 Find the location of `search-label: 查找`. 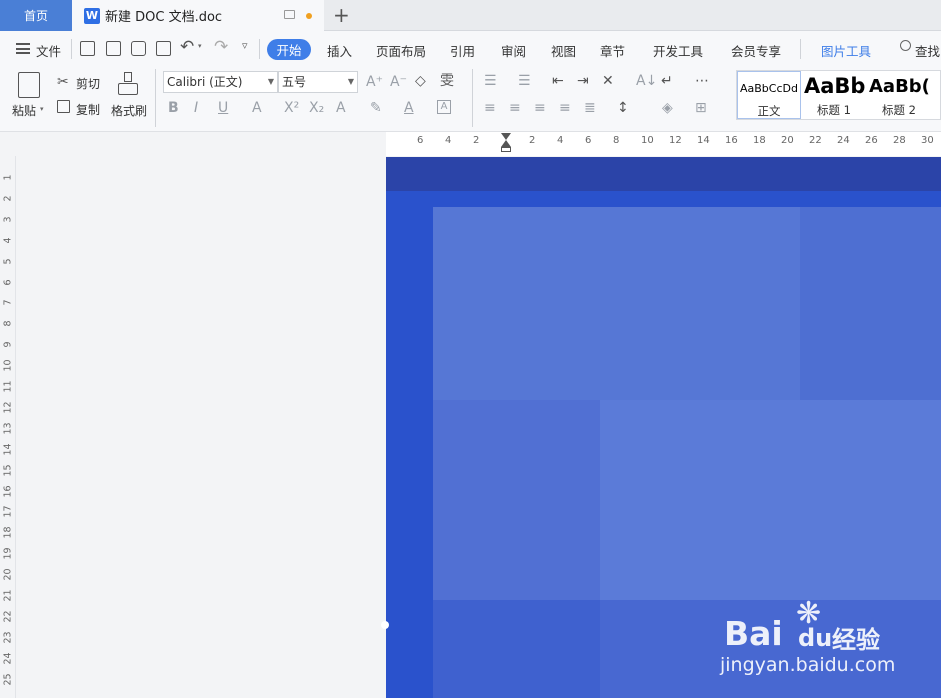

search-label: 查找 is located at coordinates (927, 50).